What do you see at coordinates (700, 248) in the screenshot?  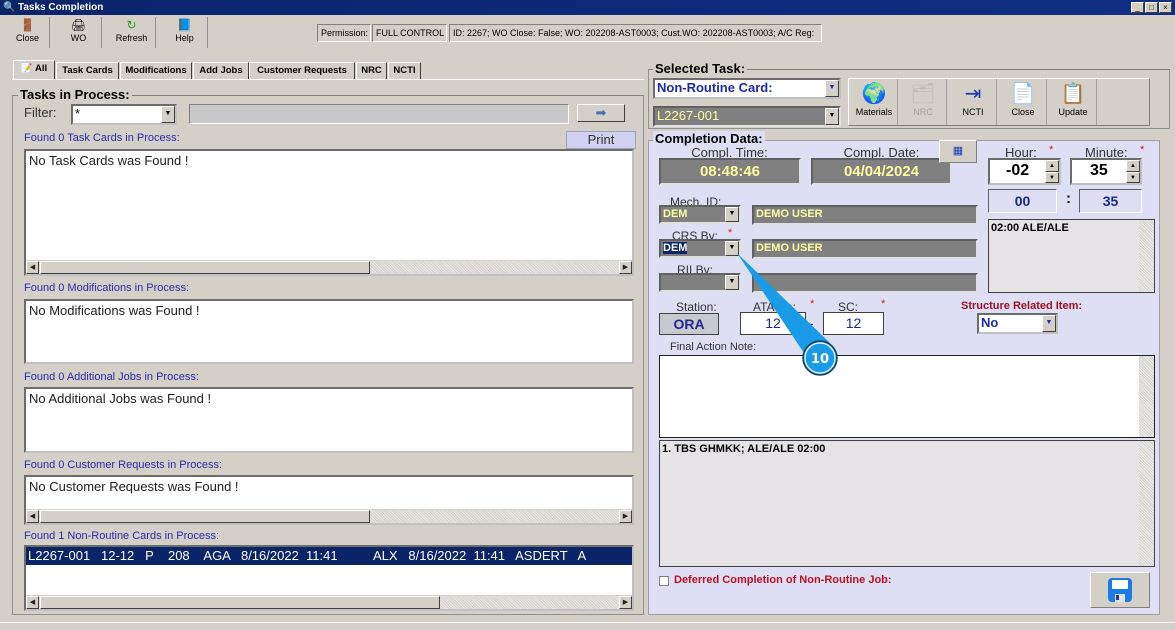 I see `crs-by-combo: DEM ▼` at bounding box center [700, 248].